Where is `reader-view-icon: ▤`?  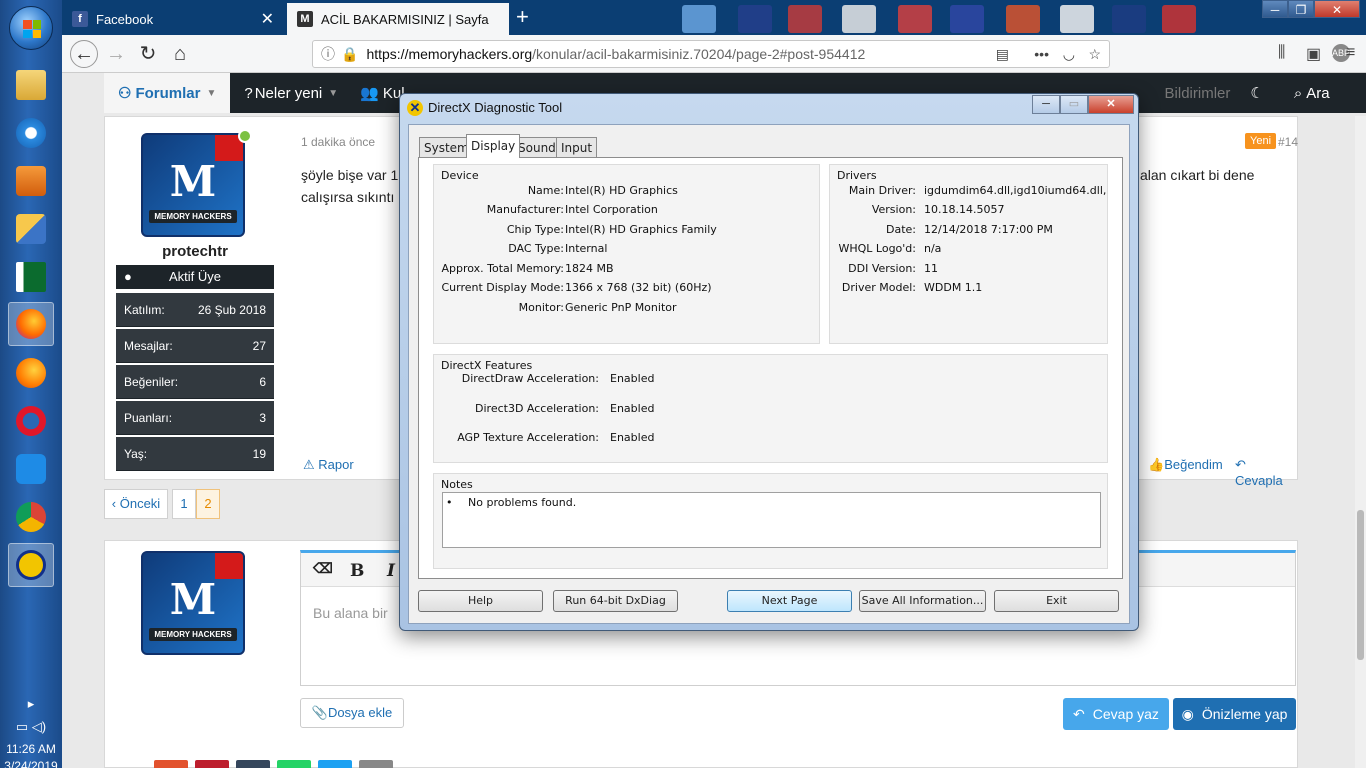
reader-view-icon: ▤ is located at coordinates (1002, 54).